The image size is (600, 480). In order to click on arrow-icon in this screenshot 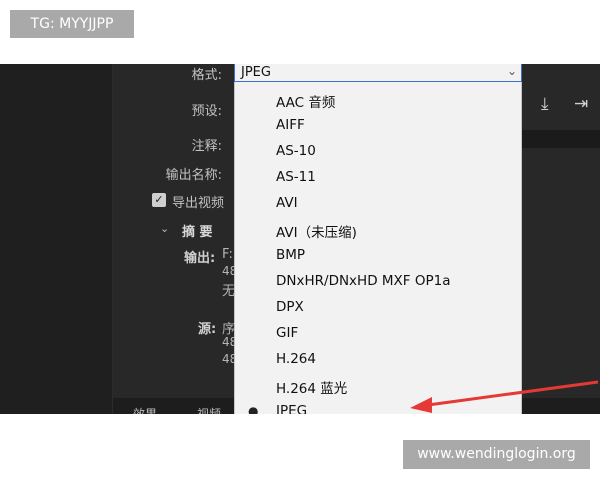, I will do `click(504, 396)`.